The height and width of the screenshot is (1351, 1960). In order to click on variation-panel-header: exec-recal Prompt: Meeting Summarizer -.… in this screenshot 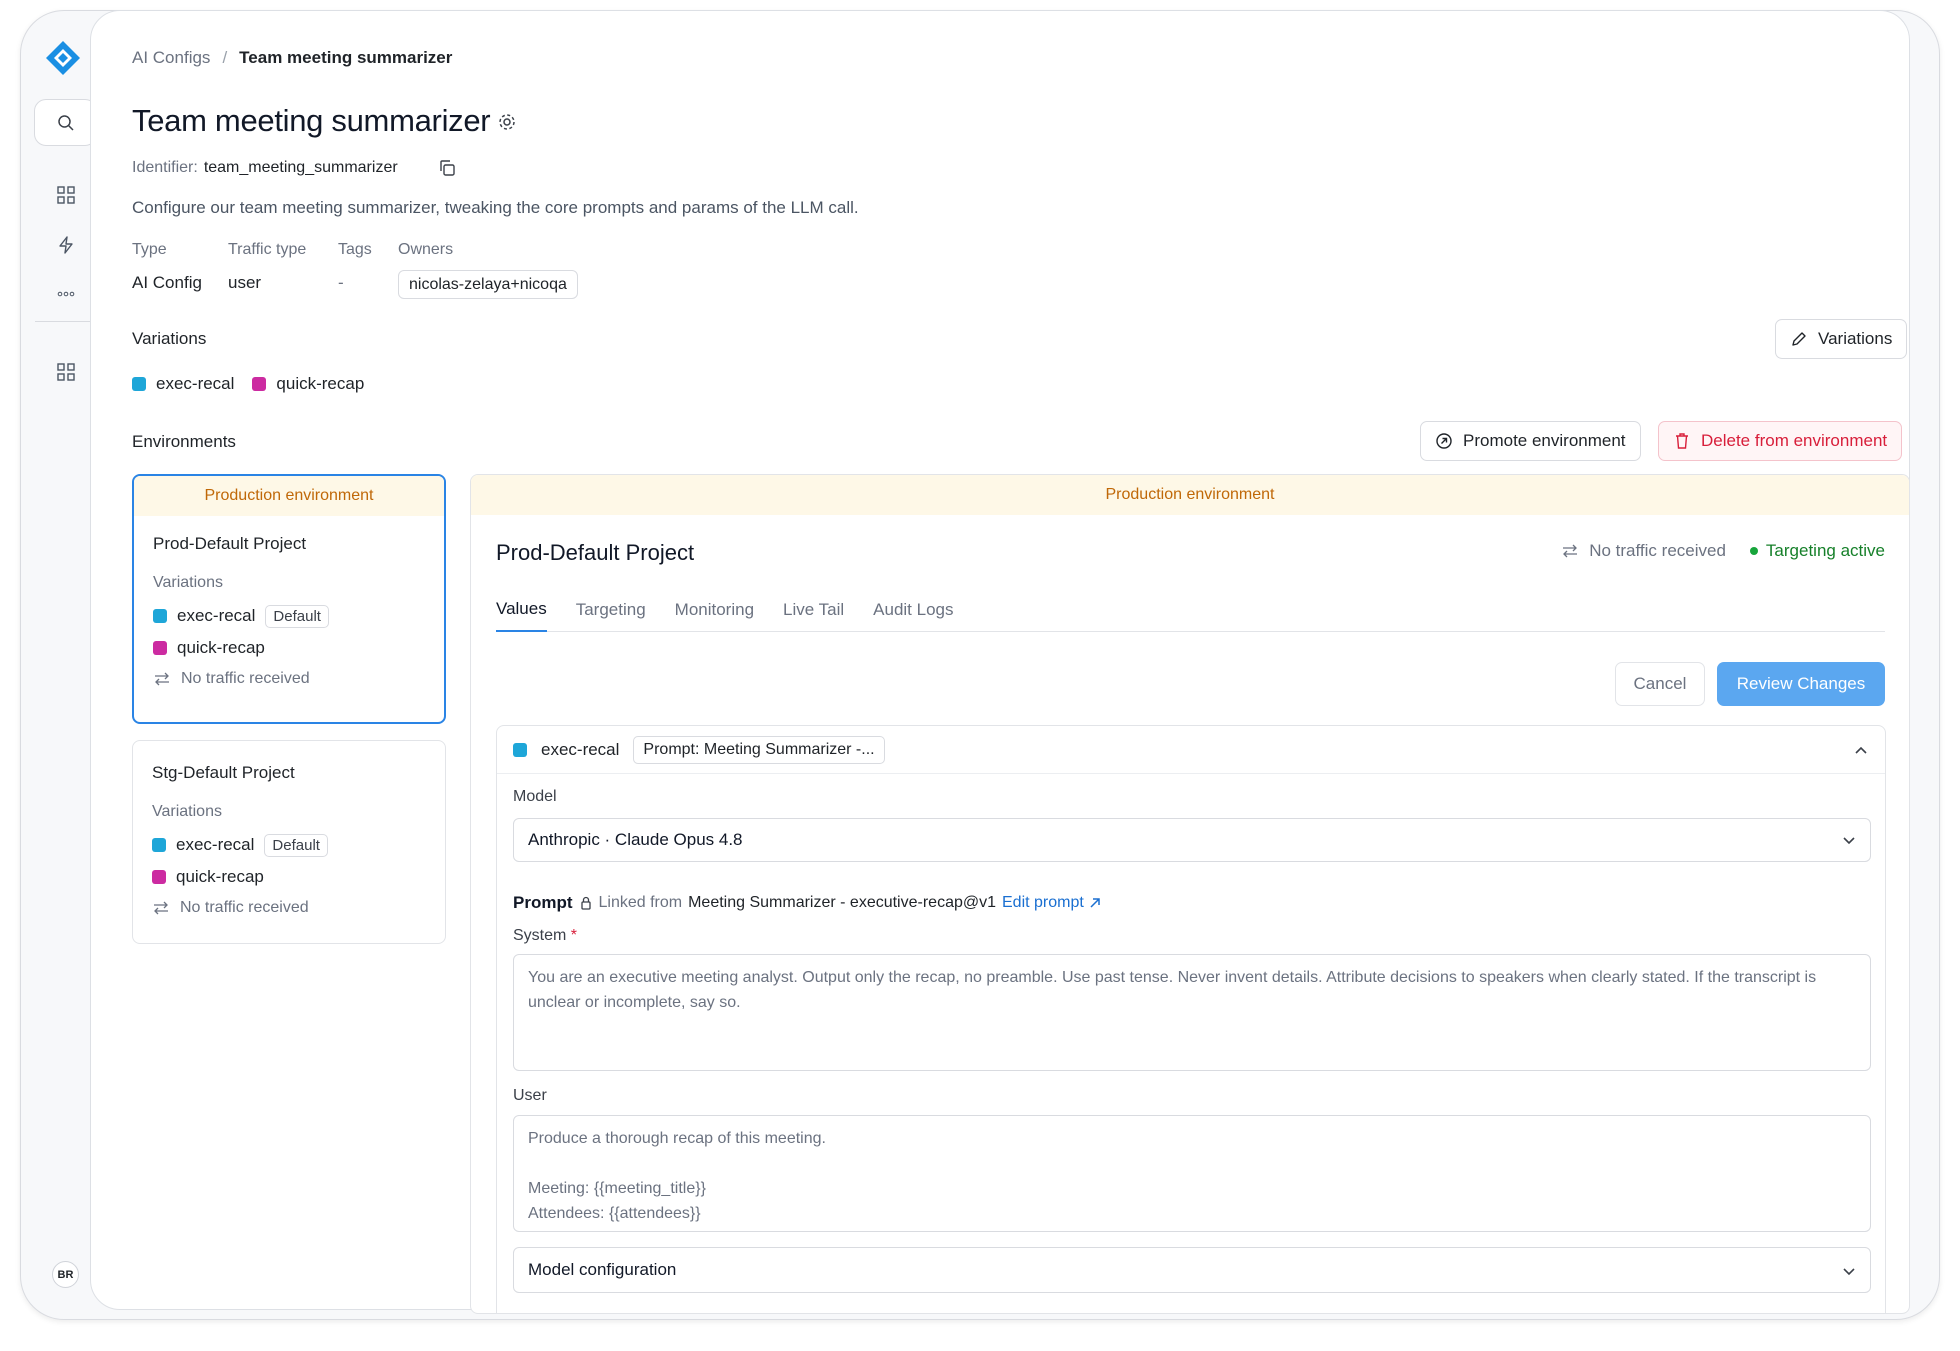, I will do `click(1191, 750)`.